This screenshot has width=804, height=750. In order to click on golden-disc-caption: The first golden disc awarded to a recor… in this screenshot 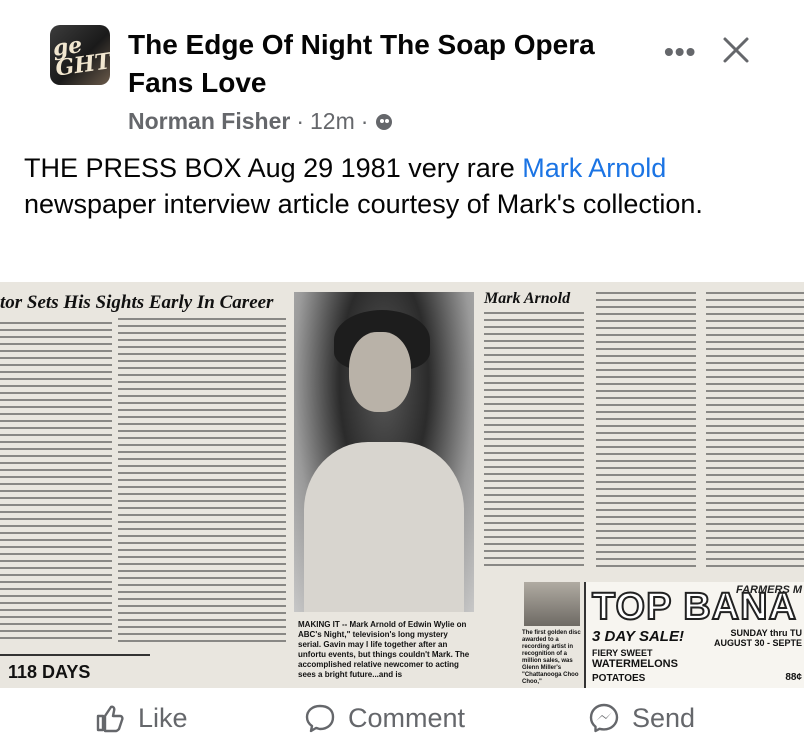, I will do `click(551, 657)`.